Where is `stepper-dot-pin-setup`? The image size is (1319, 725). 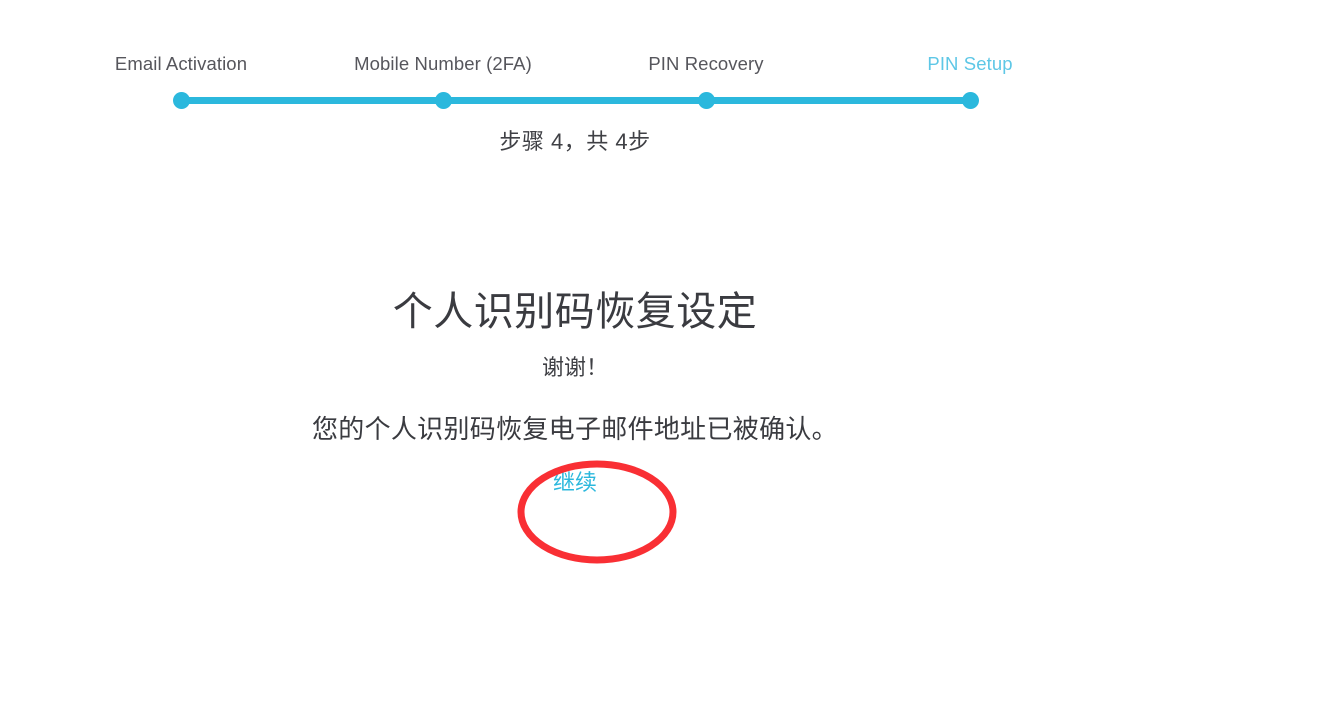
stepper-dot-pin-setup is located at coordinates (970, 100).